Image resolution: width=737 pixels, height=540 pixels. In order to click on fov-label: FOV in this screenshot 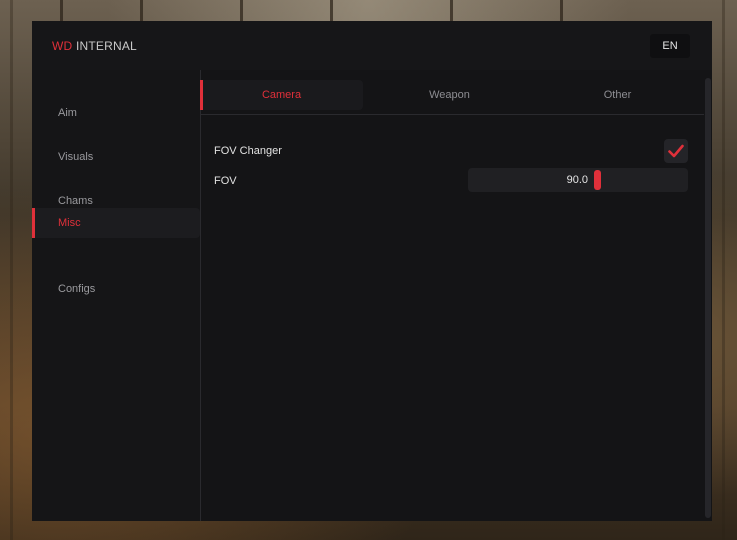, I will do `click(225, 181)`.